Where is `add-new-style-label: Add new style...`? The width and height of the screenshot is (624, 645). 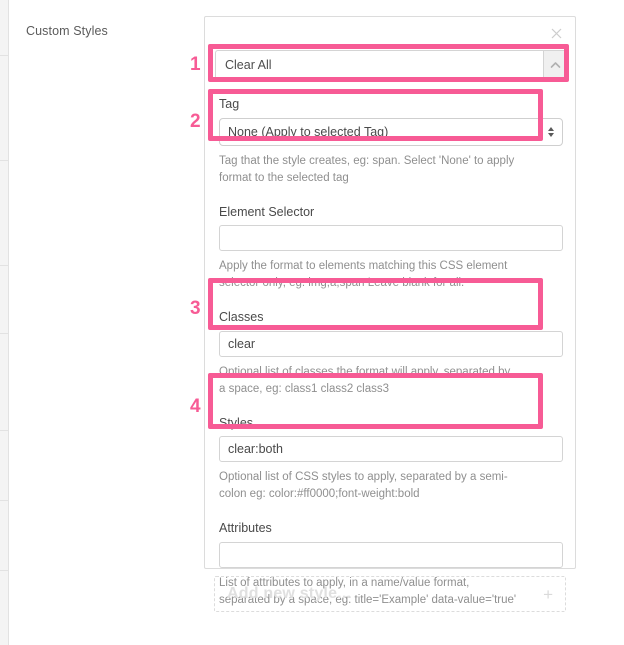 add-new-style-label: Add new style... is located at coordinates (289, 593).